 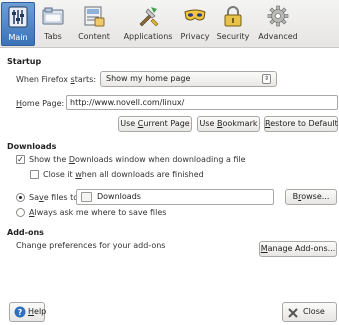 I want to click on help-button: ? Help, so click(x=27, y=313).